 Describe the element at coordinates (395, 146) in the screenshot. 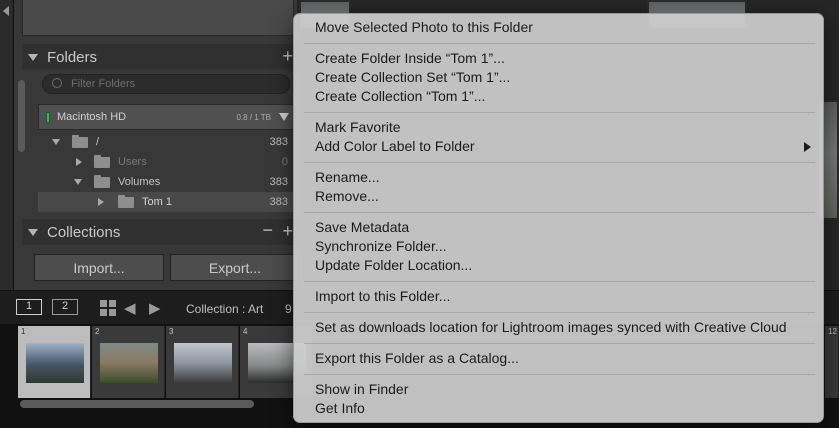

I see `menu-item-add-color-label: Add Color Label to Folder` at that location.